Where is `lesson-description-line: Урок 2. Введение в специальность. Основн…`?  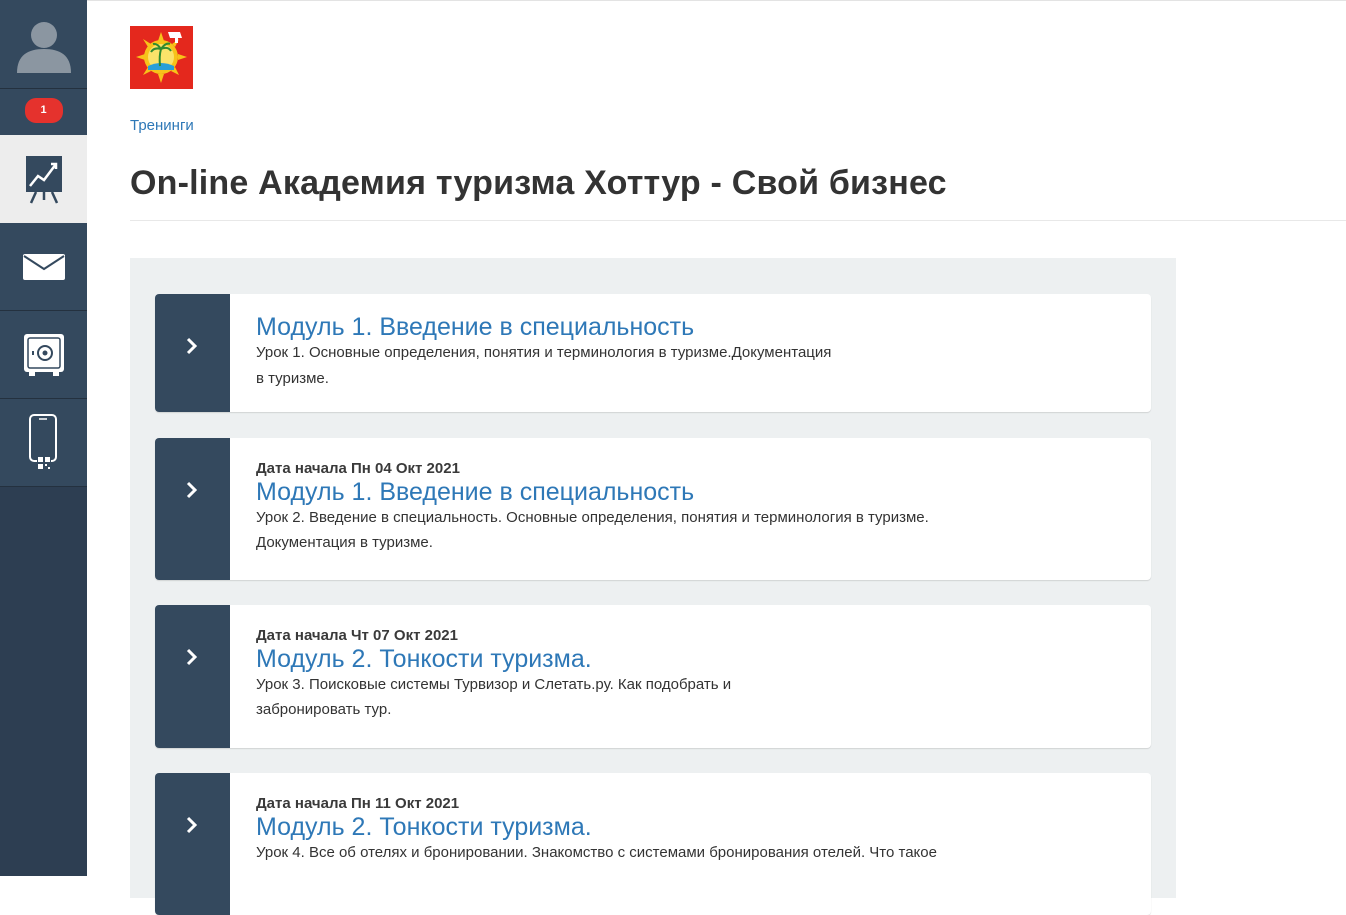 lesson-description-line: Урок 2. Введение в специальность. Основн… is located at coordinates (592, 517).